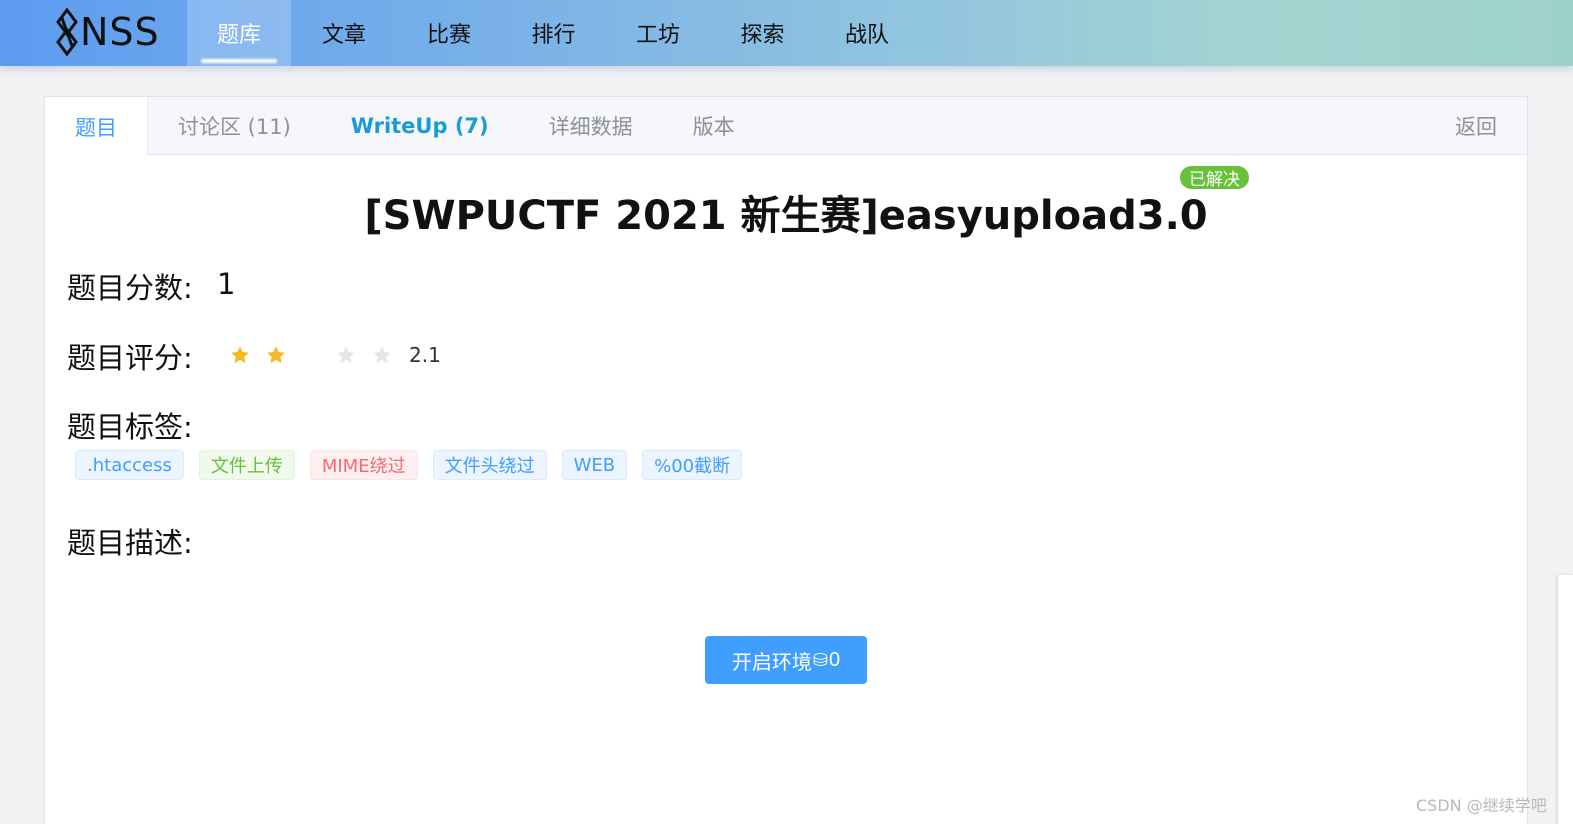  I want to click on tab-discussion: 讨论区 (11), so click(234, 126).